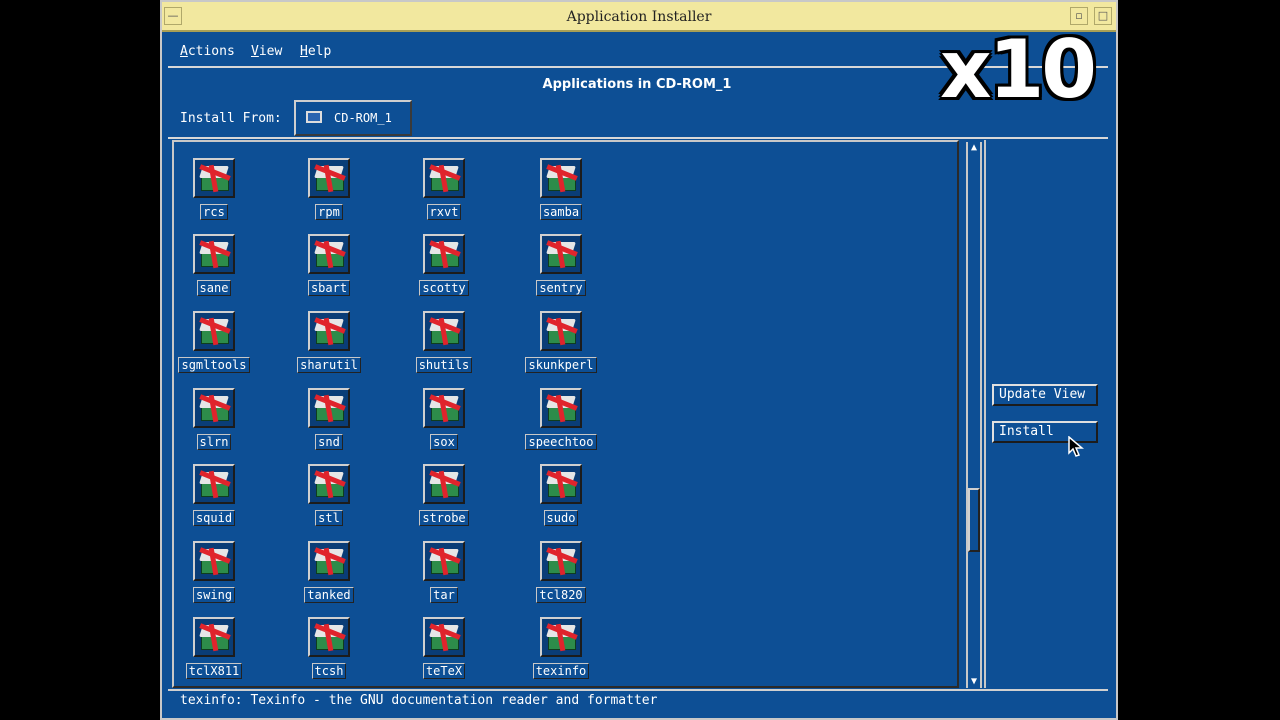  I want to click on app-tile: snd, so click(329, 421).